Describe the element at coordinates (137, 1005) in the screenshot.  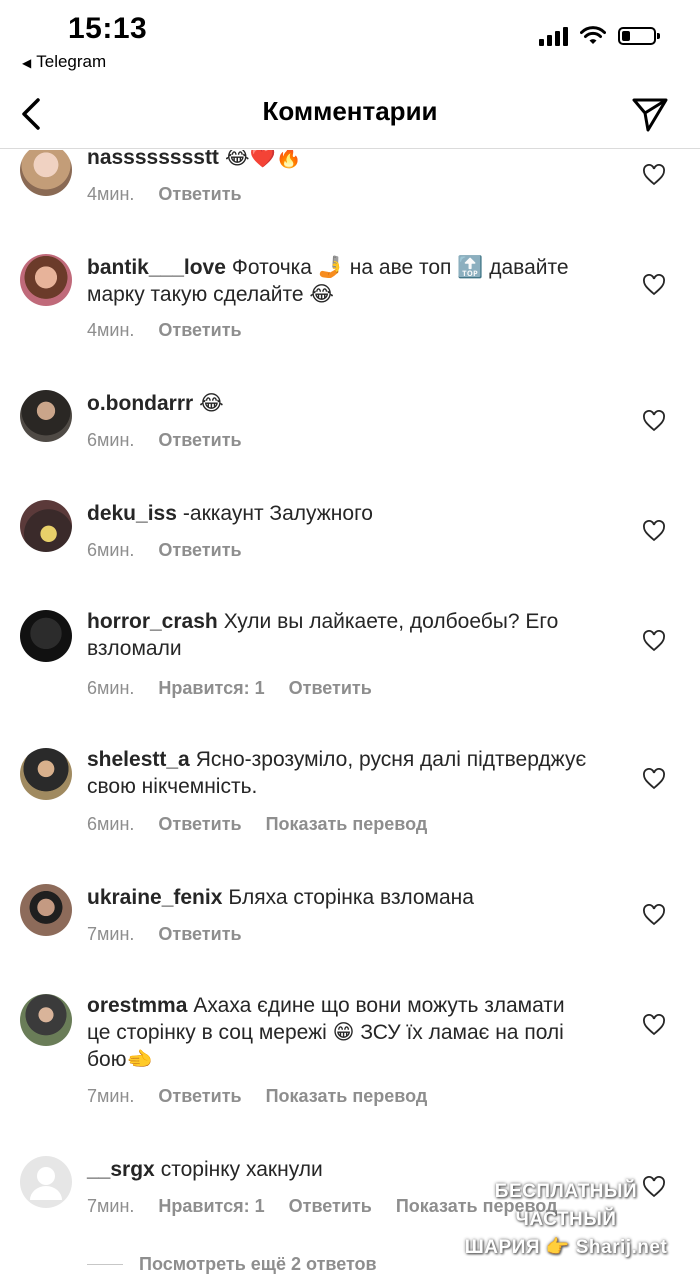
I see `comment-username: orestmma` at that location.